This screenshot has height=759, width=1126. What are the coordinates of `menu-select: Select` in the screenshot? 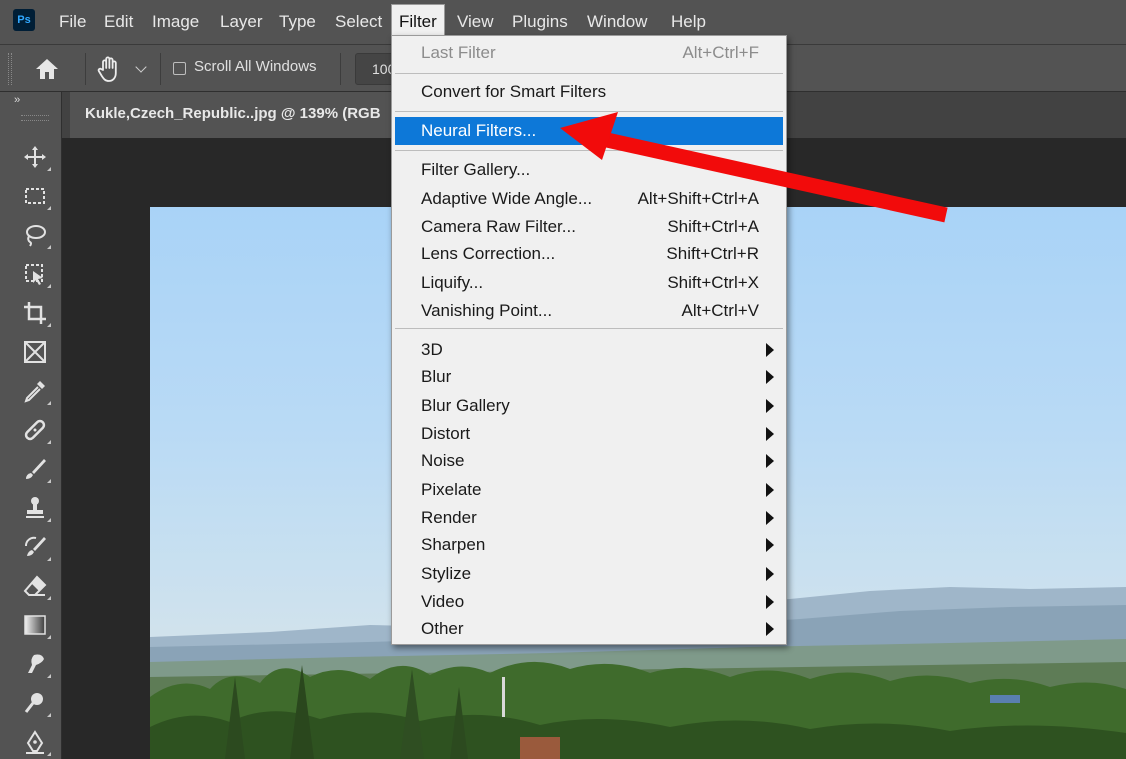 It's located at (358, 22).